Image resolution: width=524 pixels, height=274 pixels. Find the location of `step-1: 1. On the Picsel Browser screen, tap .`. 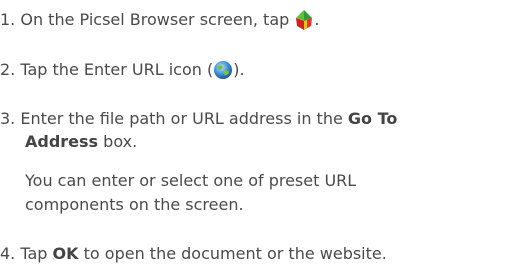

step-1: 1. On the Picsel Browser screen, tap . is located at coordinates (159, 20).